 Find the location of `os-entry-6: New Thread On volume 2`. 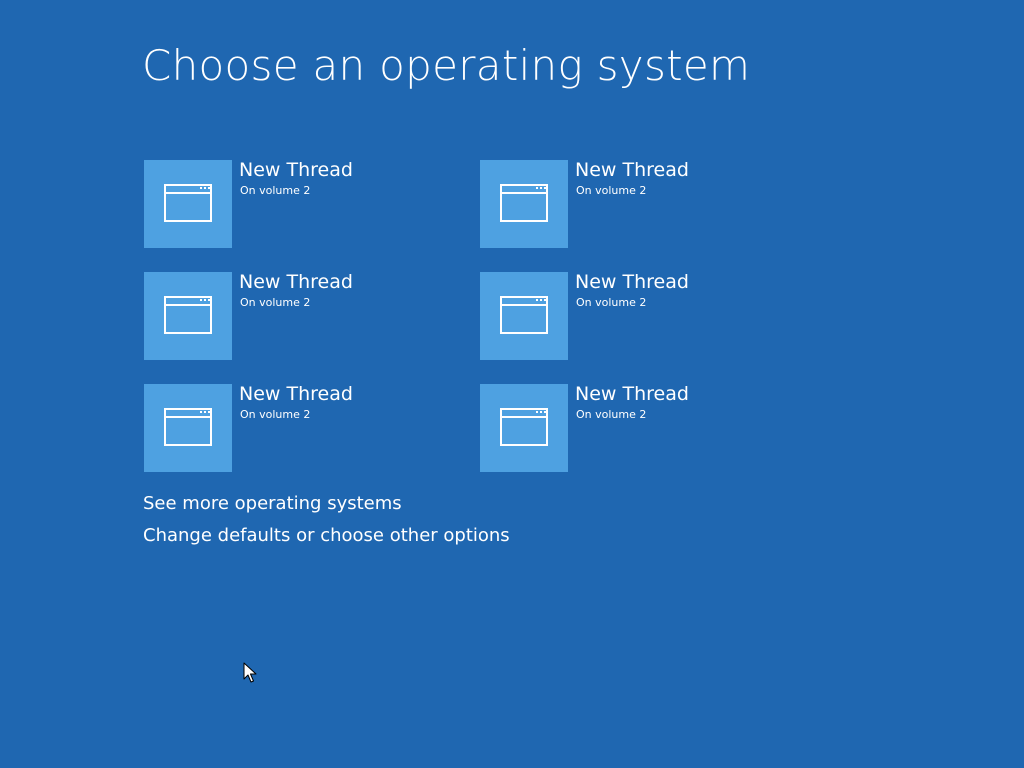

os-entry-6: New Thread On volume 2 is located at coordinates (640, 427).